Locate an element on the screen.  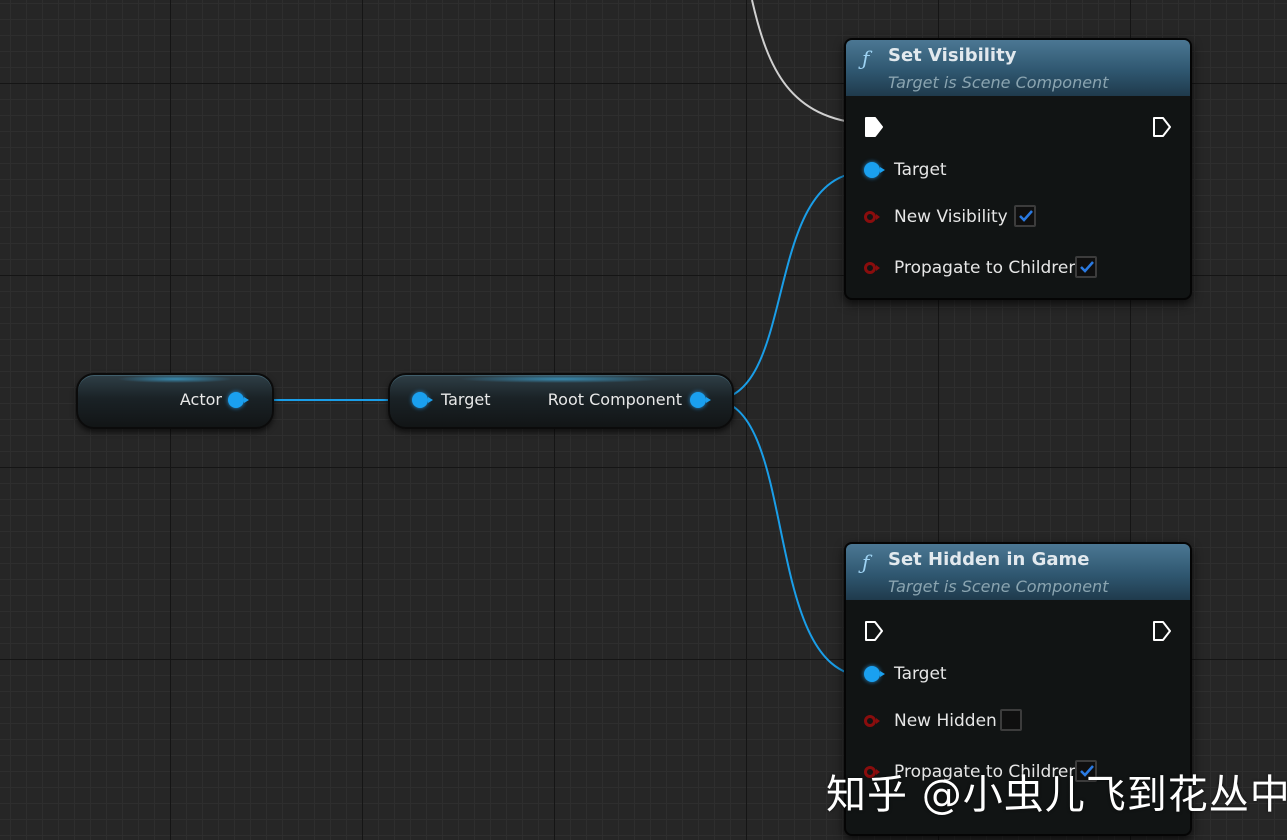
root-to-set-visibility-wire is located at coordinates (789, 286).